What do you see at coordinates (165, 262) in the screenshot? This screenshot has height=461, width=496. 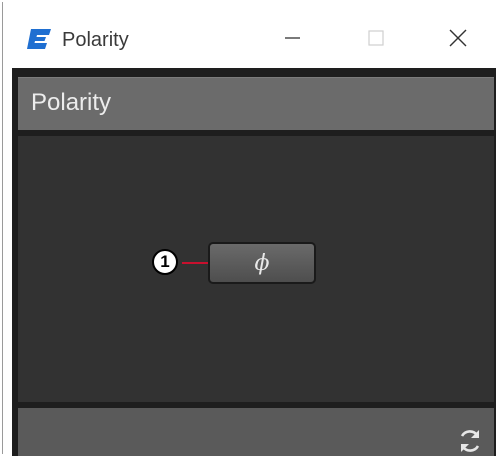 I see `callout-badge: 1` at bounding box center [165, 262].